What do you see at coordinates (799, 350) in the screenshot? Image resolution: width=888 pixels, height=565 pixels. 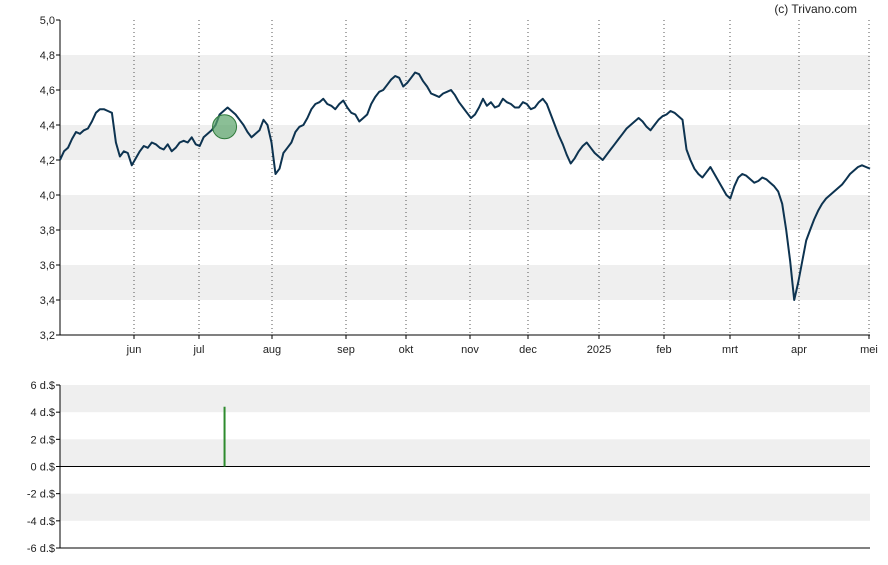 I see `price-x-tick-label: apr` at bounding box center [799, 350].